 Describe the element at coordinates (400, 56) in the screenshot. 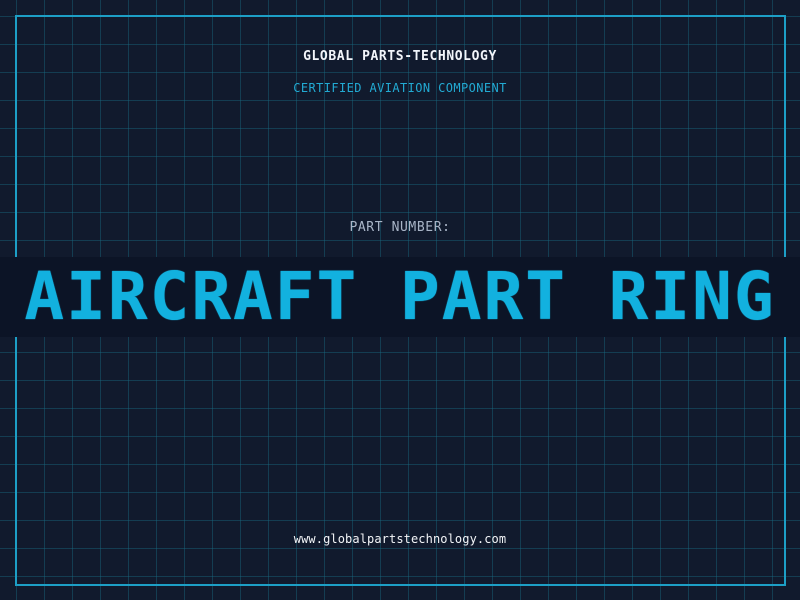

I see `company-name: GLOBAL PARTS-TECHNOLOGY` at that location.